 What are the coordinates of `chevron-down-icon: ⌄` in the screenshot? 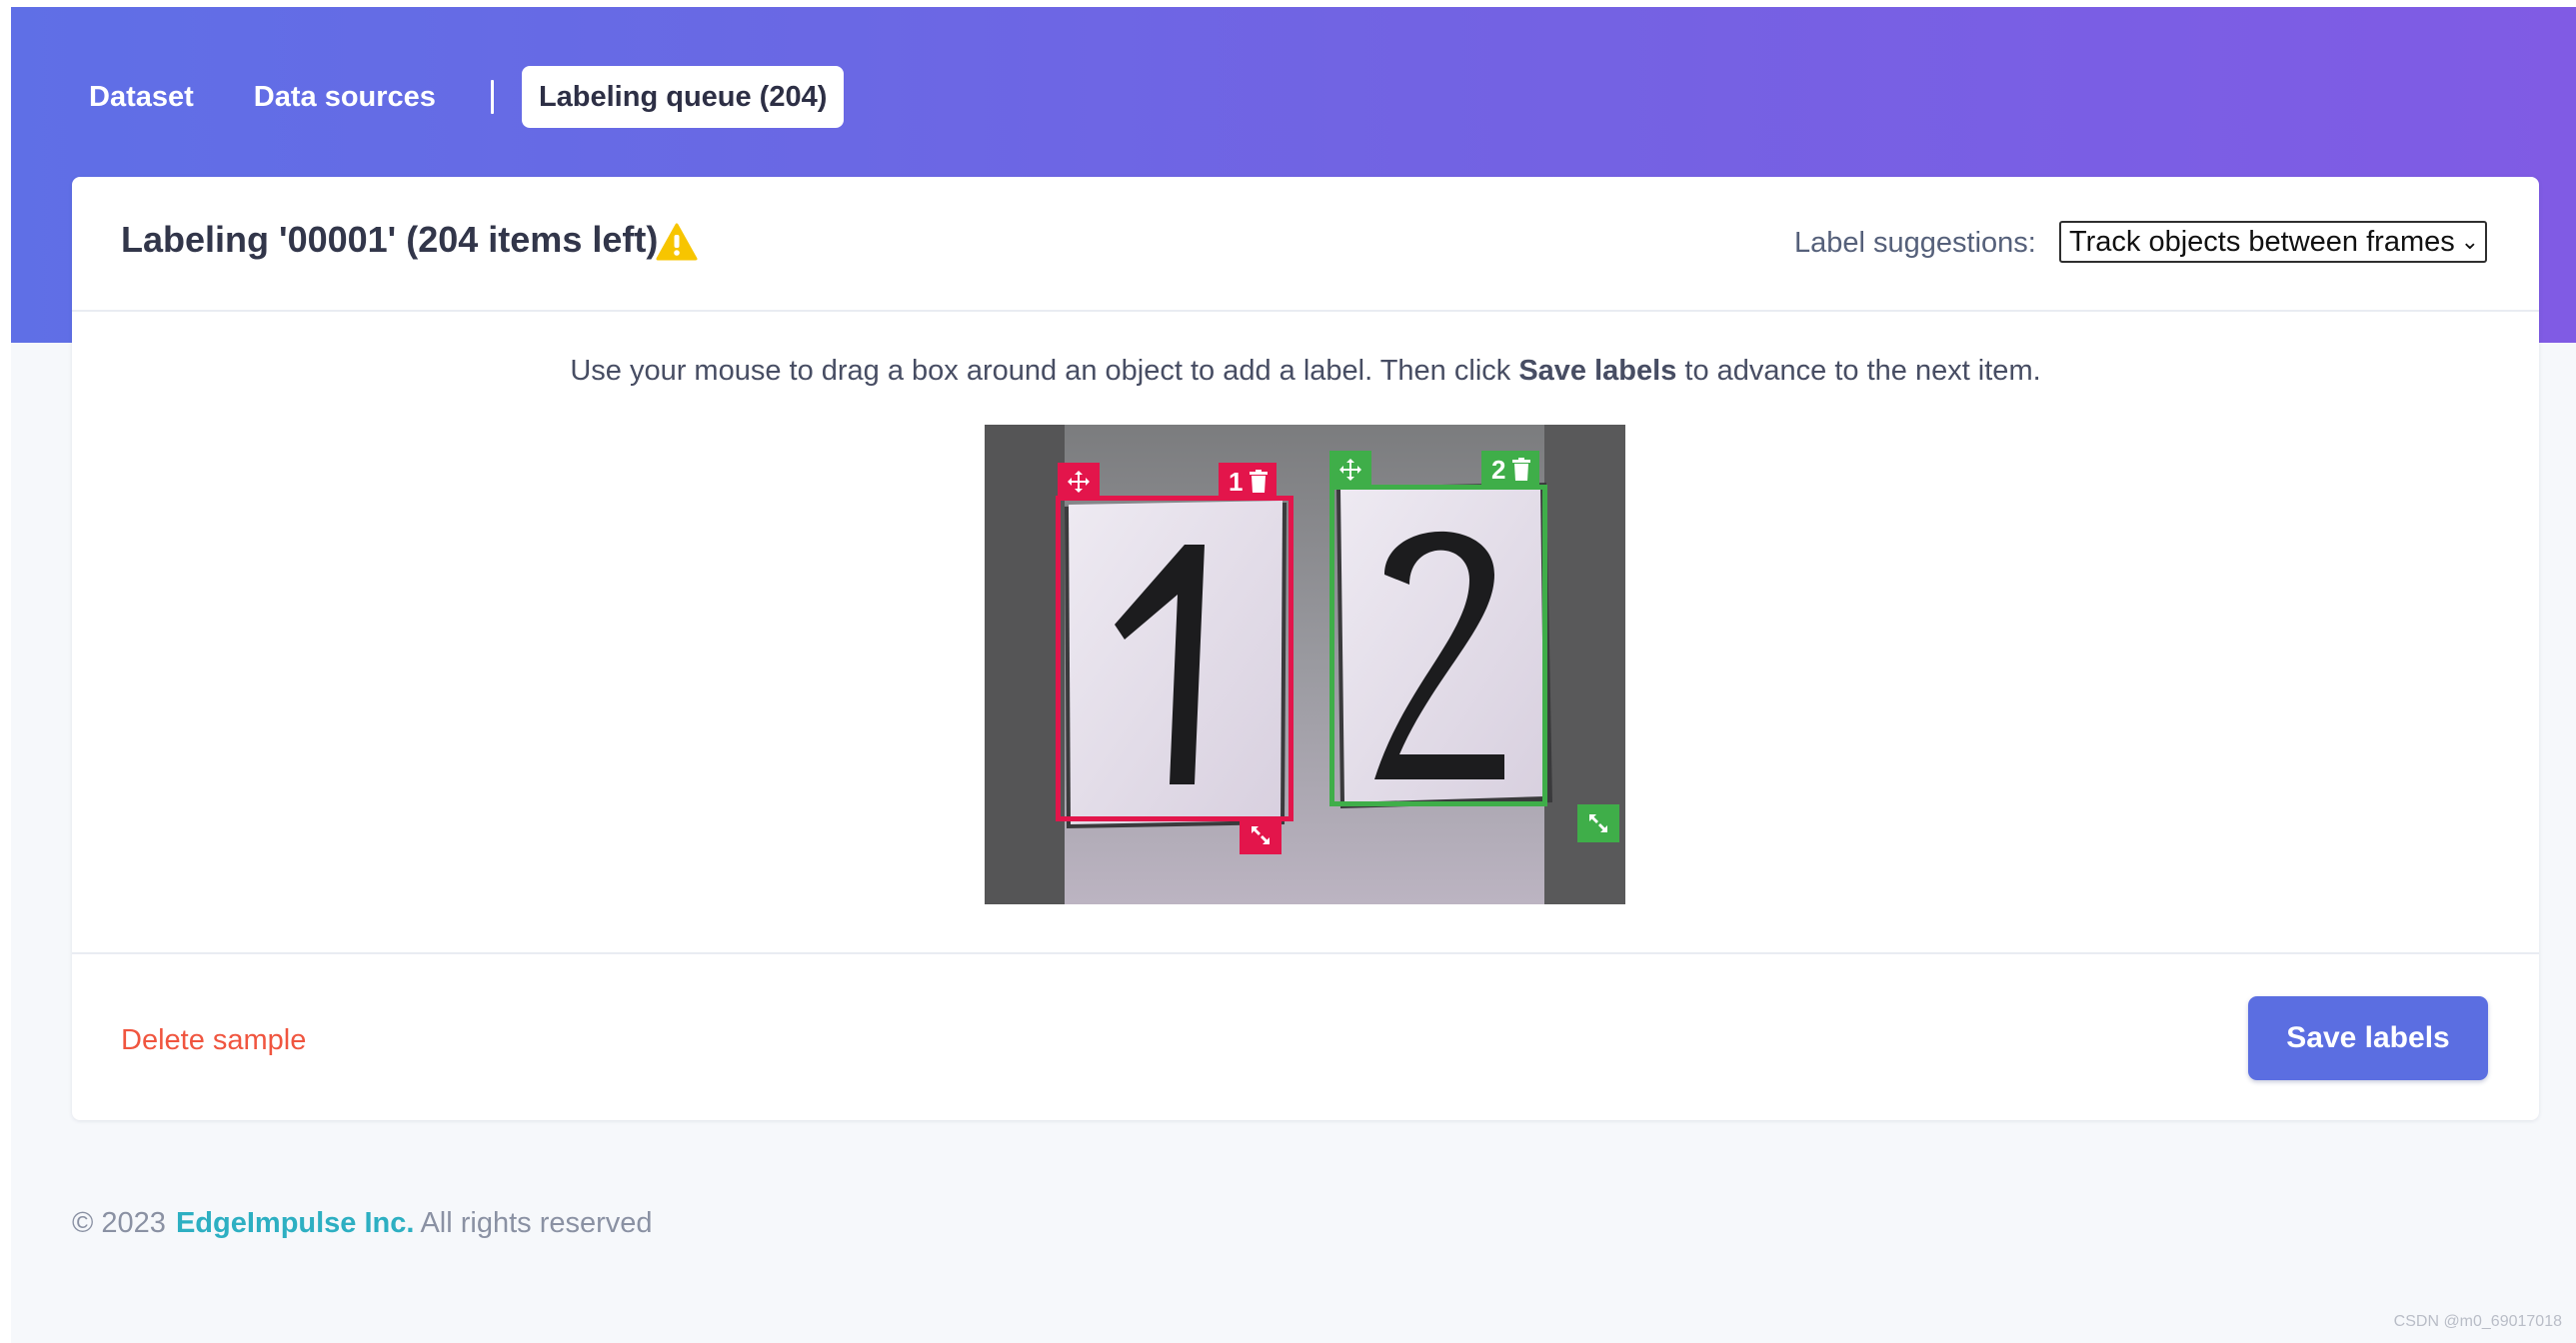 It's located at (2469, 241).